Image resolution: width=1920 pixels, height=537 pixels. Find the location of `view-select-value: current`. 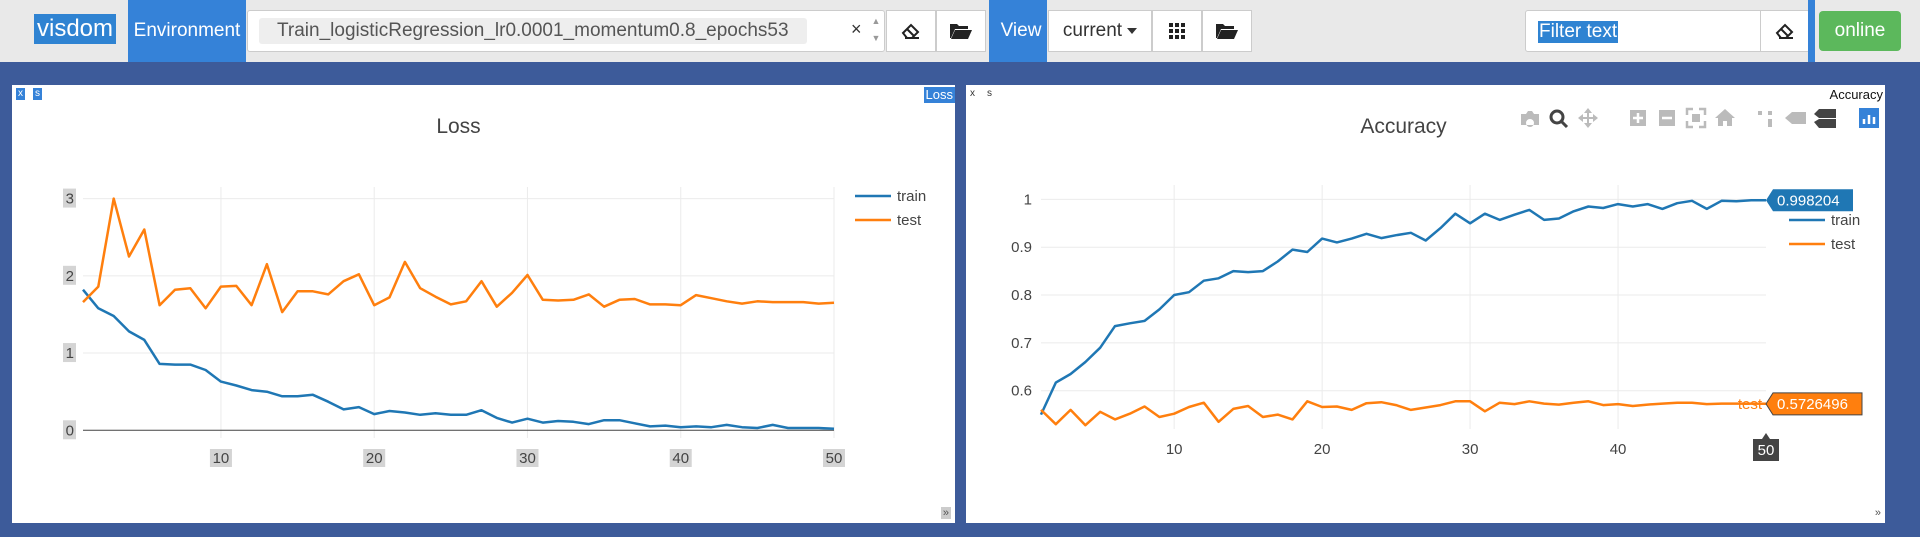

view-select-value: current is located at coordinates (1092, 30).